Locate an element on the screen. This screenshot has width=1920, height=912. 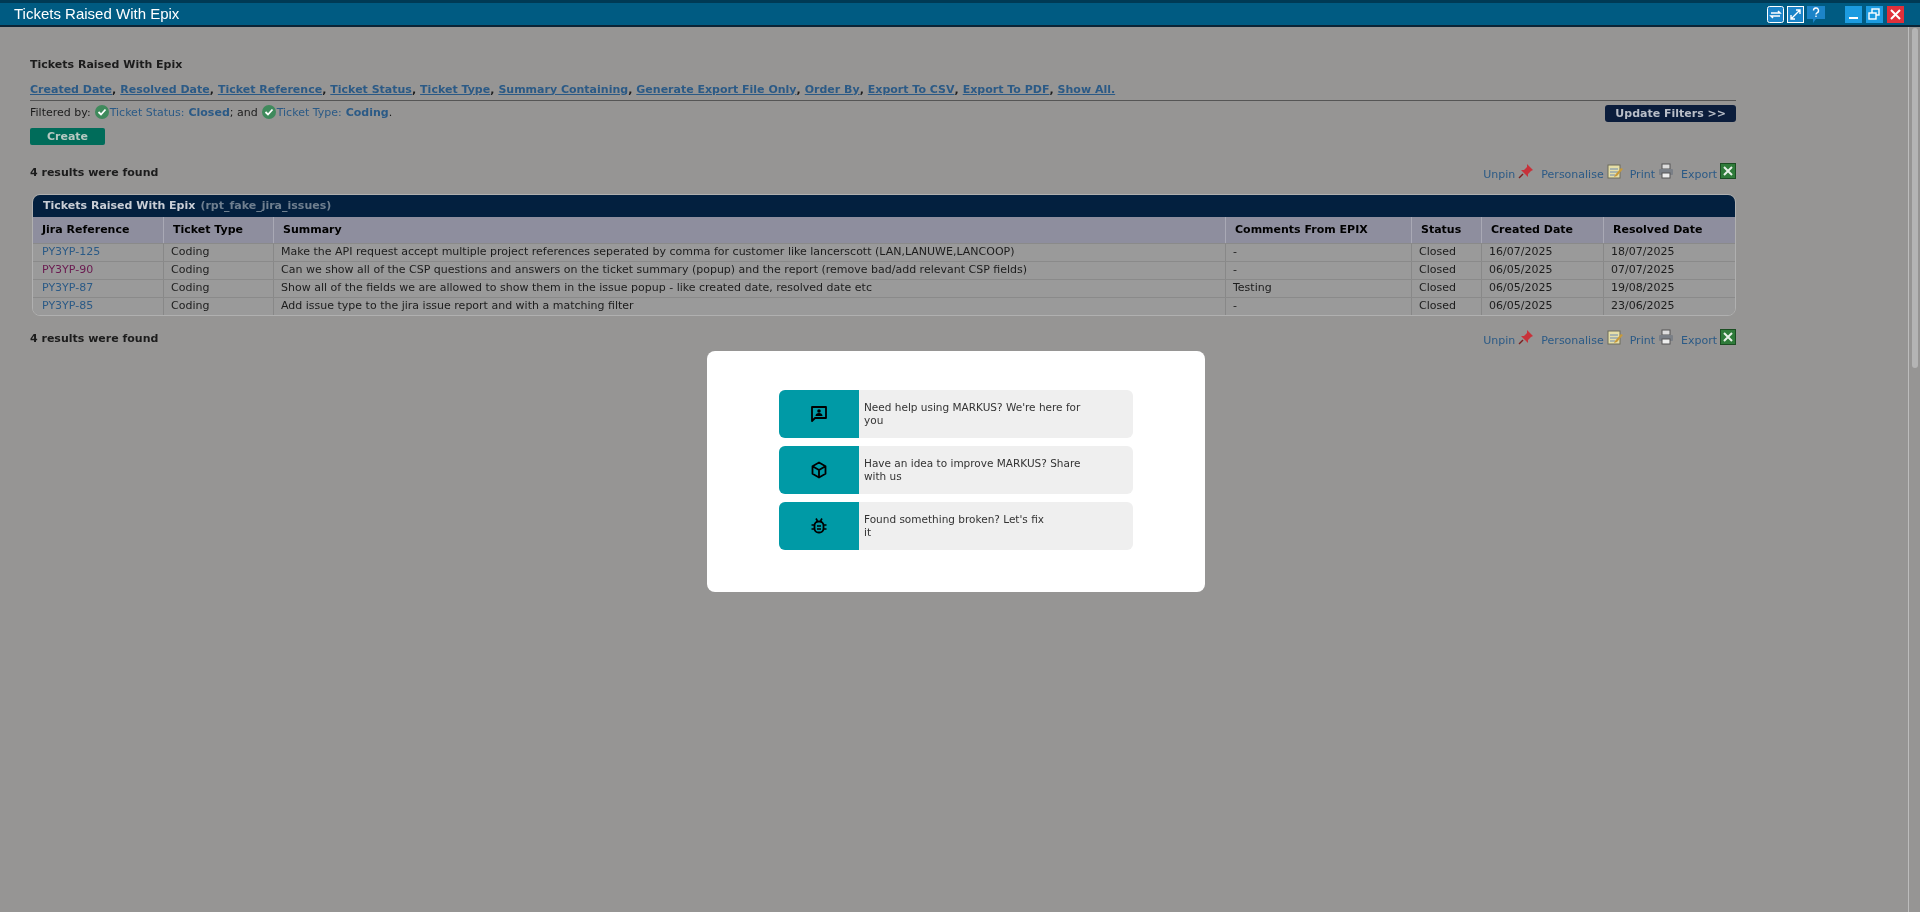
filter-link: Ticket Type: is located at coordinates (309, 113).